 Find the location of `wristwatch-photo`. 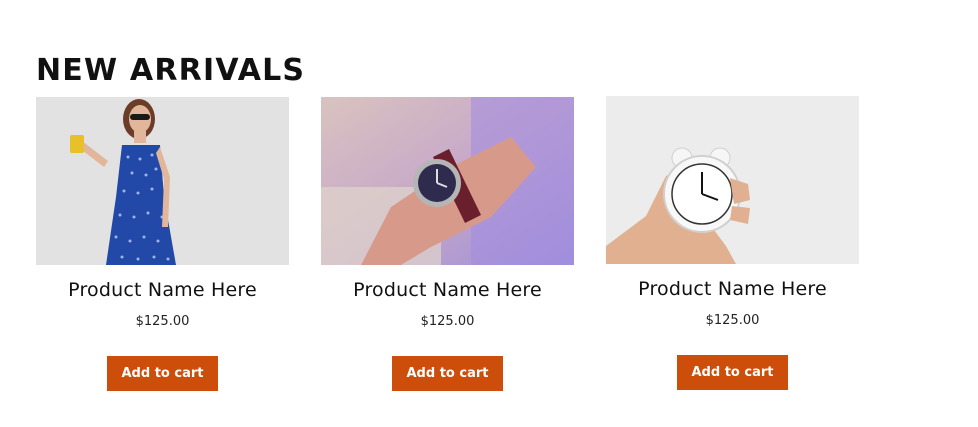

wristwatch-photo is located at coordinates (447, 181).